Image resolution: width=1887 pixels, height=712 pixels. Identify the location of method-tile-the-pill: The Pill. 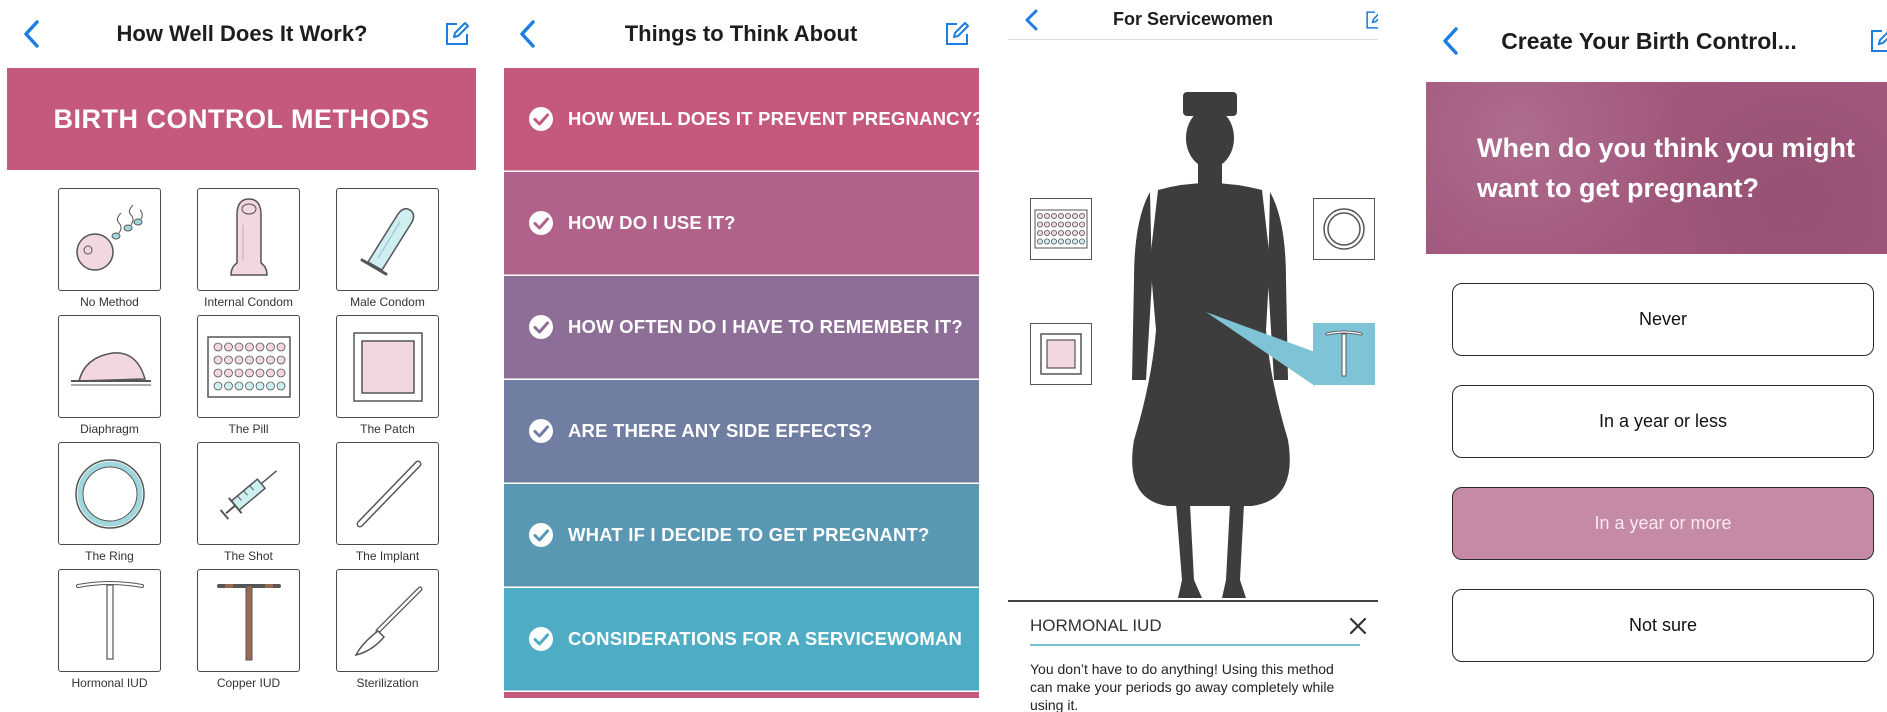
(248, 378).